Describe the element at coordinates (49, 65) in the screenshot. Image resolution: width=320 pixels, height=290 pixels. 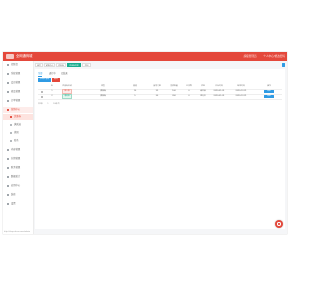
I see `breadcrumb-item: 营销中心` at that location.